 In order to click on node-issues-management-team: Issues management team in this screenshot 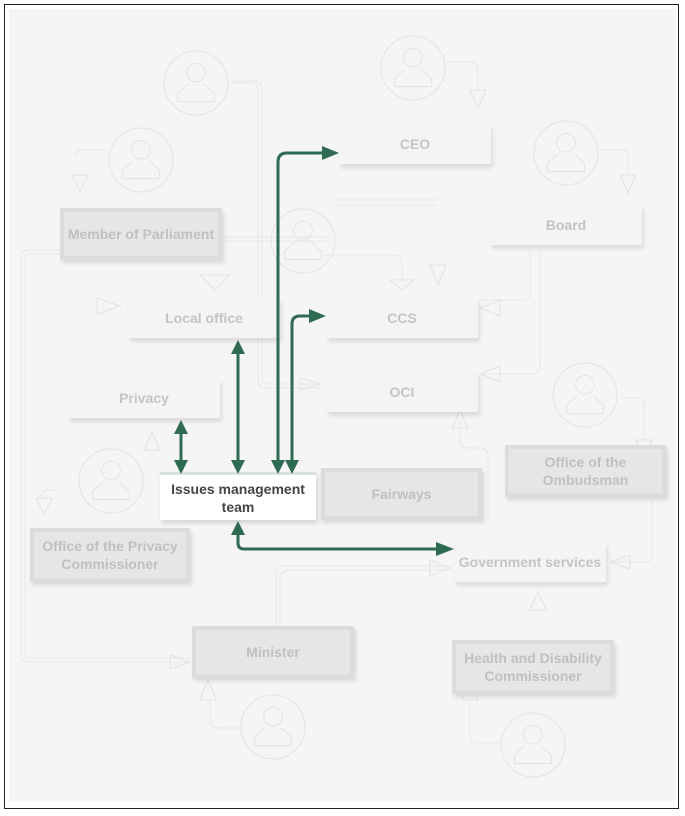, I will do `click(238, 496)`.